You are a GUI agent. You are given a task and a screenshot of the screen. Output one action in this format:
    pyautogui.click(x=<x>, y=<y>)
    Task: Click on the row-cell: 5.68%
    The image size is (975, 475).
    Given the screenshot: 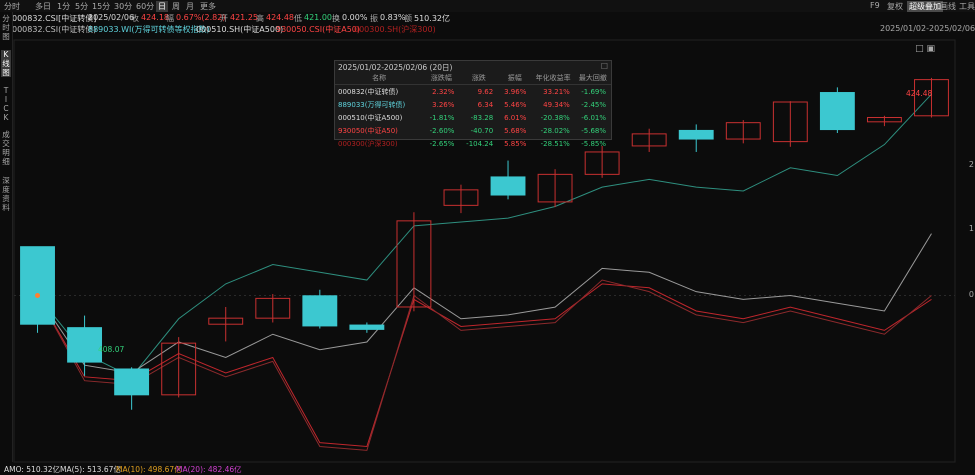 What is the action you would take?
    pyautogui.click(x=515, y=130)
    